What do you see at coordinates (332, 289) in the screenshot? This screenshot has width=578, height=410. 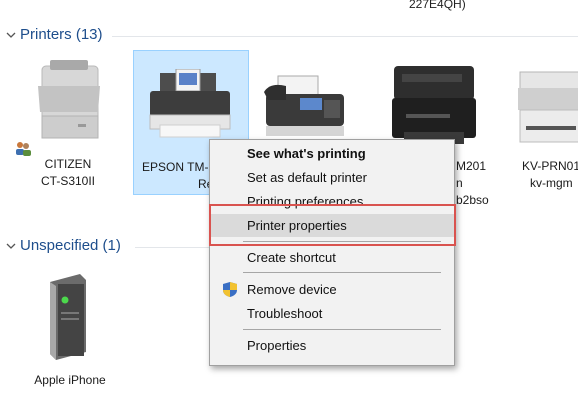 I see `menu-item-remove-device: Remove device` at bounding box center [332, 289].